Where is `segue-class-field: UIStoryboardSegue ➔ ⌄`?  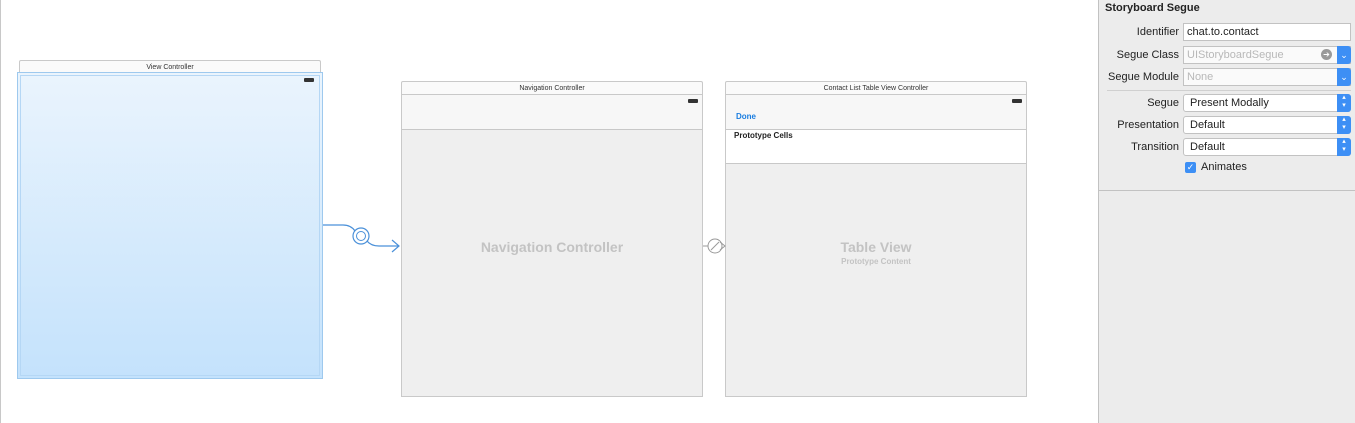
segue-class-field: UIStoryboardSegue ➔ ⌄ is located at coordinates (1267, 55).